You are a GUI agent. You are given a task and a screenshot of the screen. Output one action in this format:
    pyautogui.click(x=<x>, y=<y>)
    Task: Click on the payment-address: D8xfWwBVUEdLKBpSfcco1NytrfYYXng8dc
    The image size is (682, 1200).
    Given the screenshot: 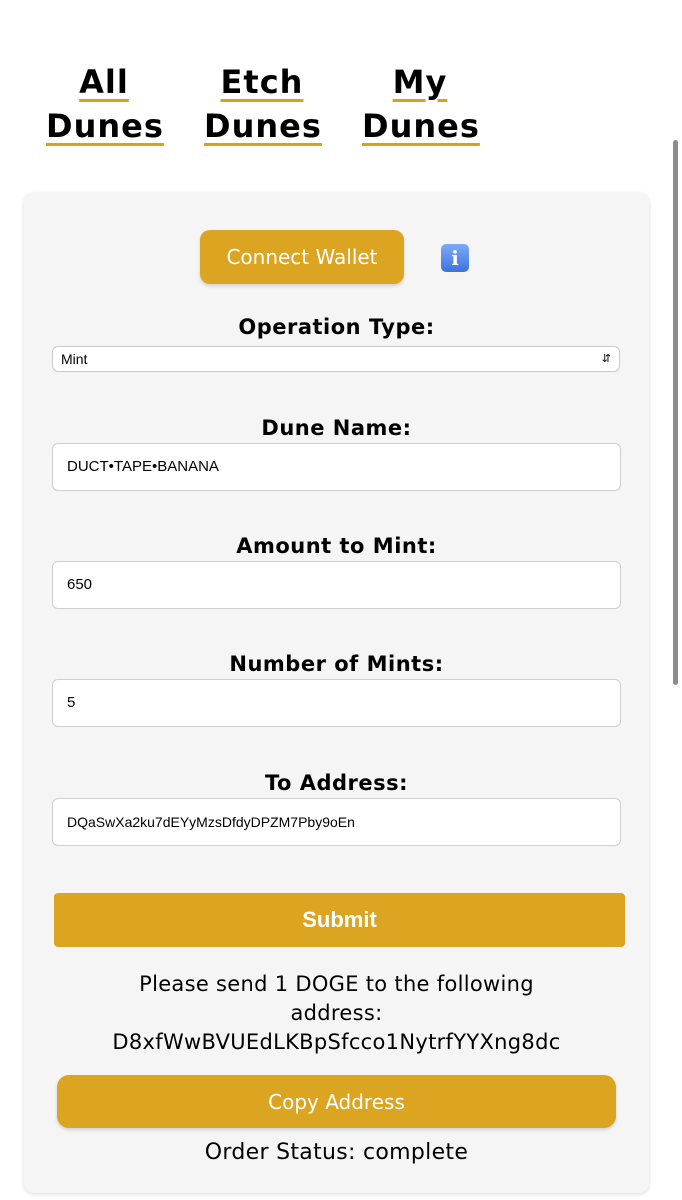 What is the action you would take?
    pyautogui.click(x=336, y=1042)
    